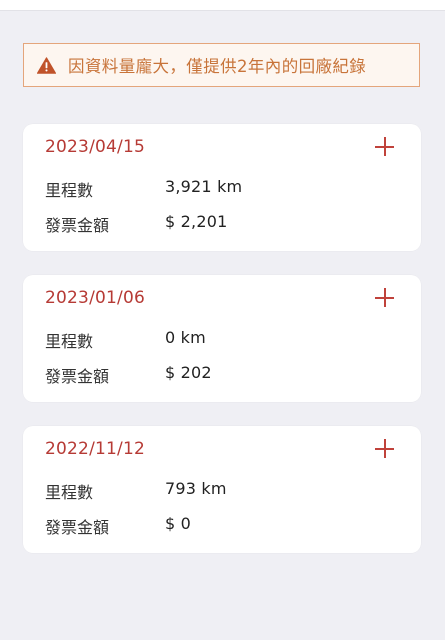 Image resolution: width=445 pixels, height=640 pixels. What do you see at coordinates (136, 491) in the screenshot?
I see `mileage-row: 里程數 793 km` at bounding box center [136, 491].